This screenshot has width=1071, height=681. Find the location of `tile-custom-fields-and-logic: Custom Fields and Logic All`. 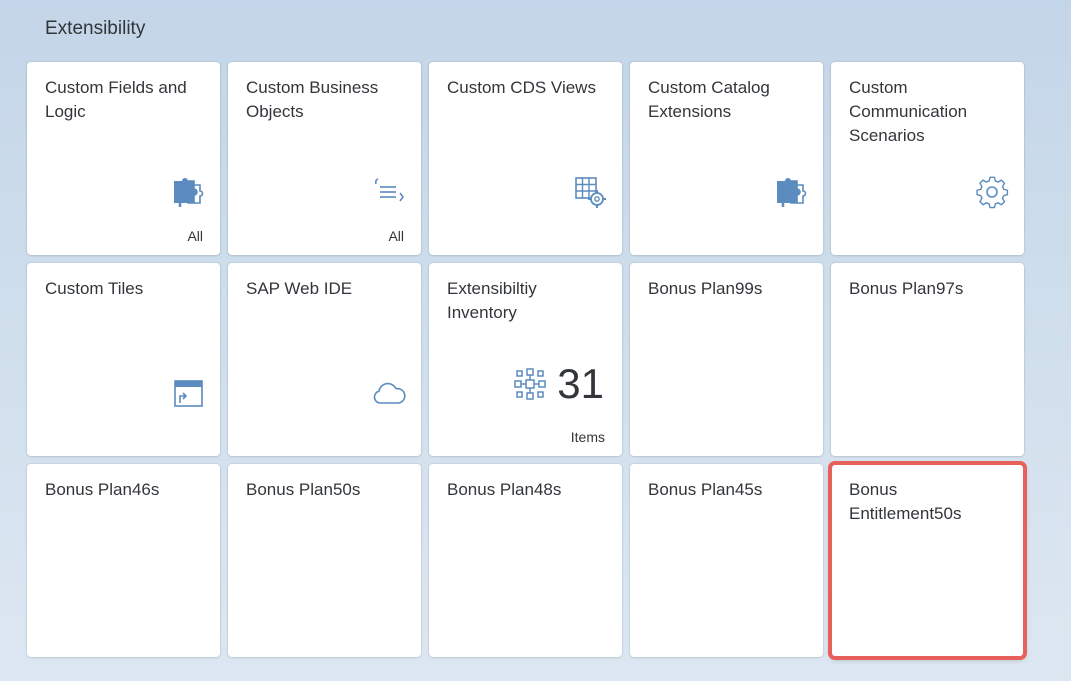

tile-custom-fields-and-logic: Custom Fields and Logic All is located at coordinates (123, 158).